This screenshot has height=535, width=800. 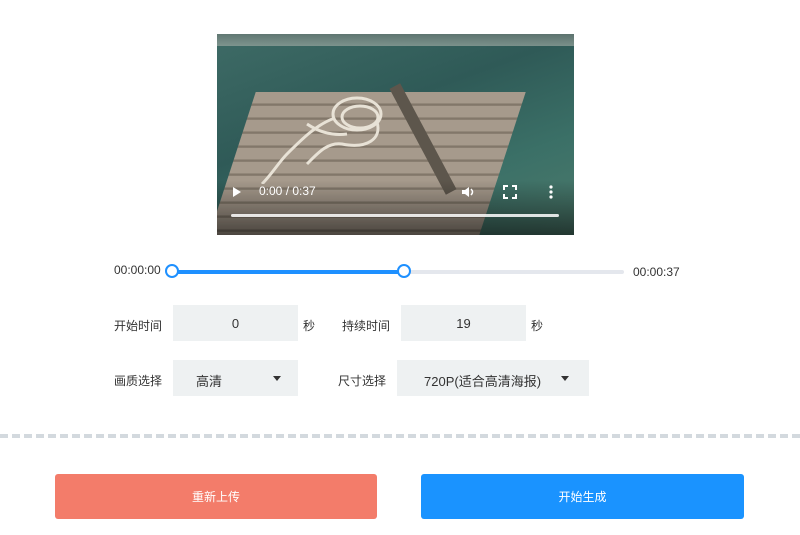 What do you see at coordinates (235, 323) in the screenshot?
I see `start-time-input: 0` at bounding box center [235, 323].